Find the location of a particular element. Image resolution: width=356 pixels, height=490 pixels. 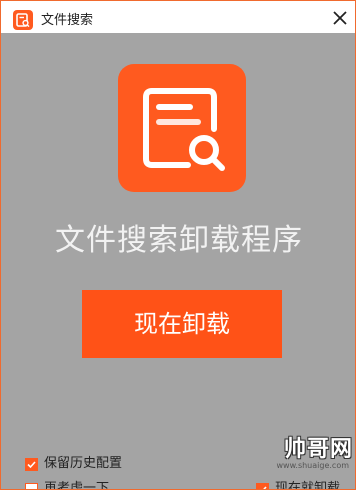

file-search-logo-icon is located at coordinates (182, 128).